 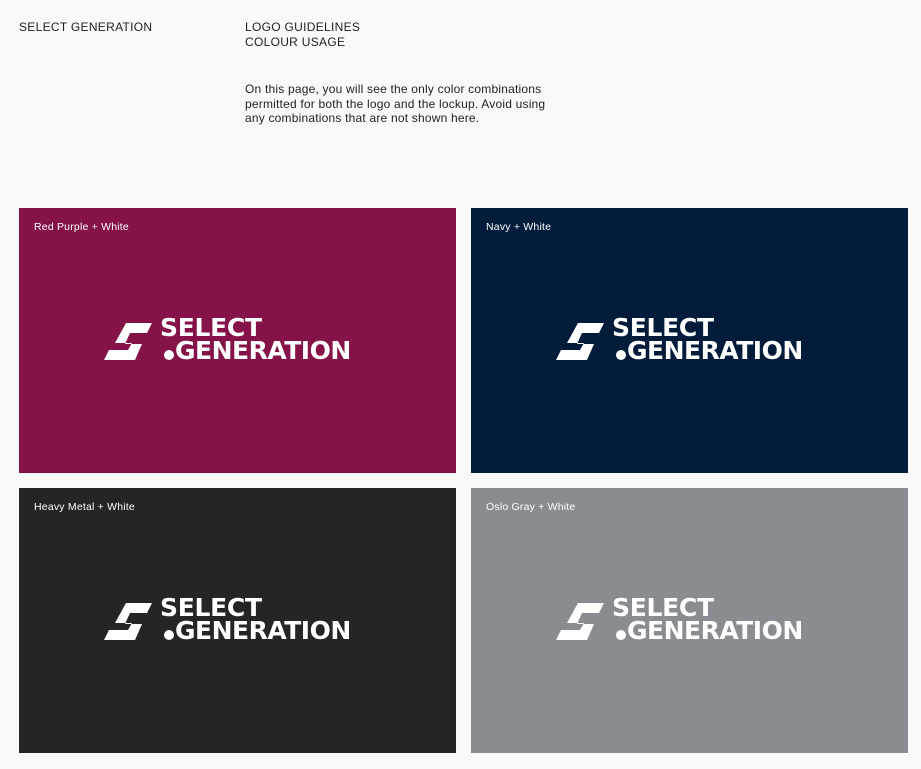 I want to click on swatch-label: Heavy Metal + White, so click(x=84, y=507).